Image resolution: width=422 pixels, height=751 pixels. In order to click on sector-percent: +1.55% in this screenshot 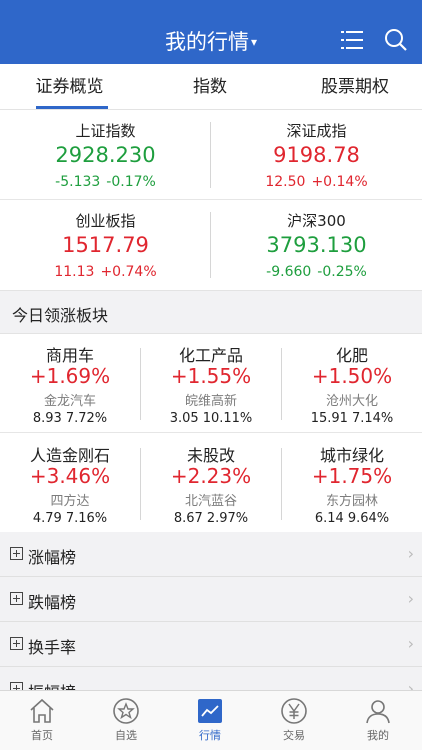, I will do `click(211, 376)`.